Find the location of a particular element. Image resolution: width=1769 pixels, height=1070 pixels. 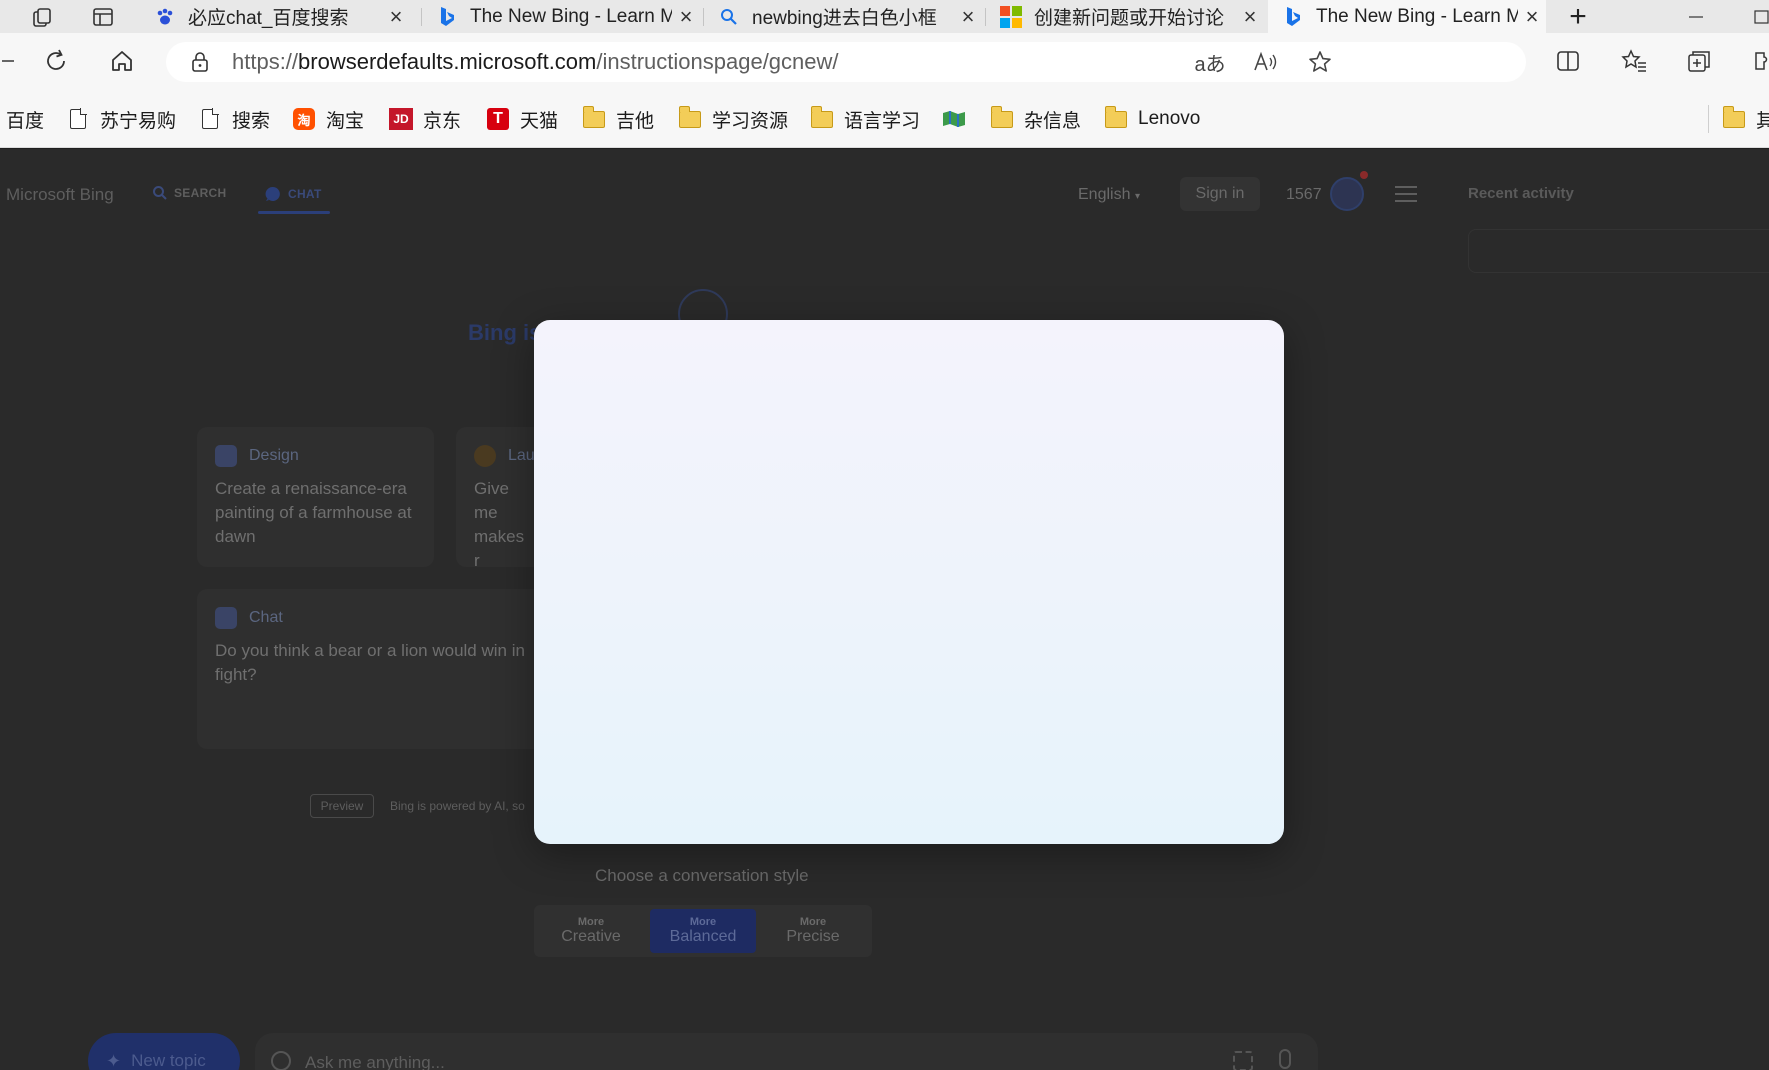

favorite-suning: 苏宁易购 is located at coordinates (121, 119).